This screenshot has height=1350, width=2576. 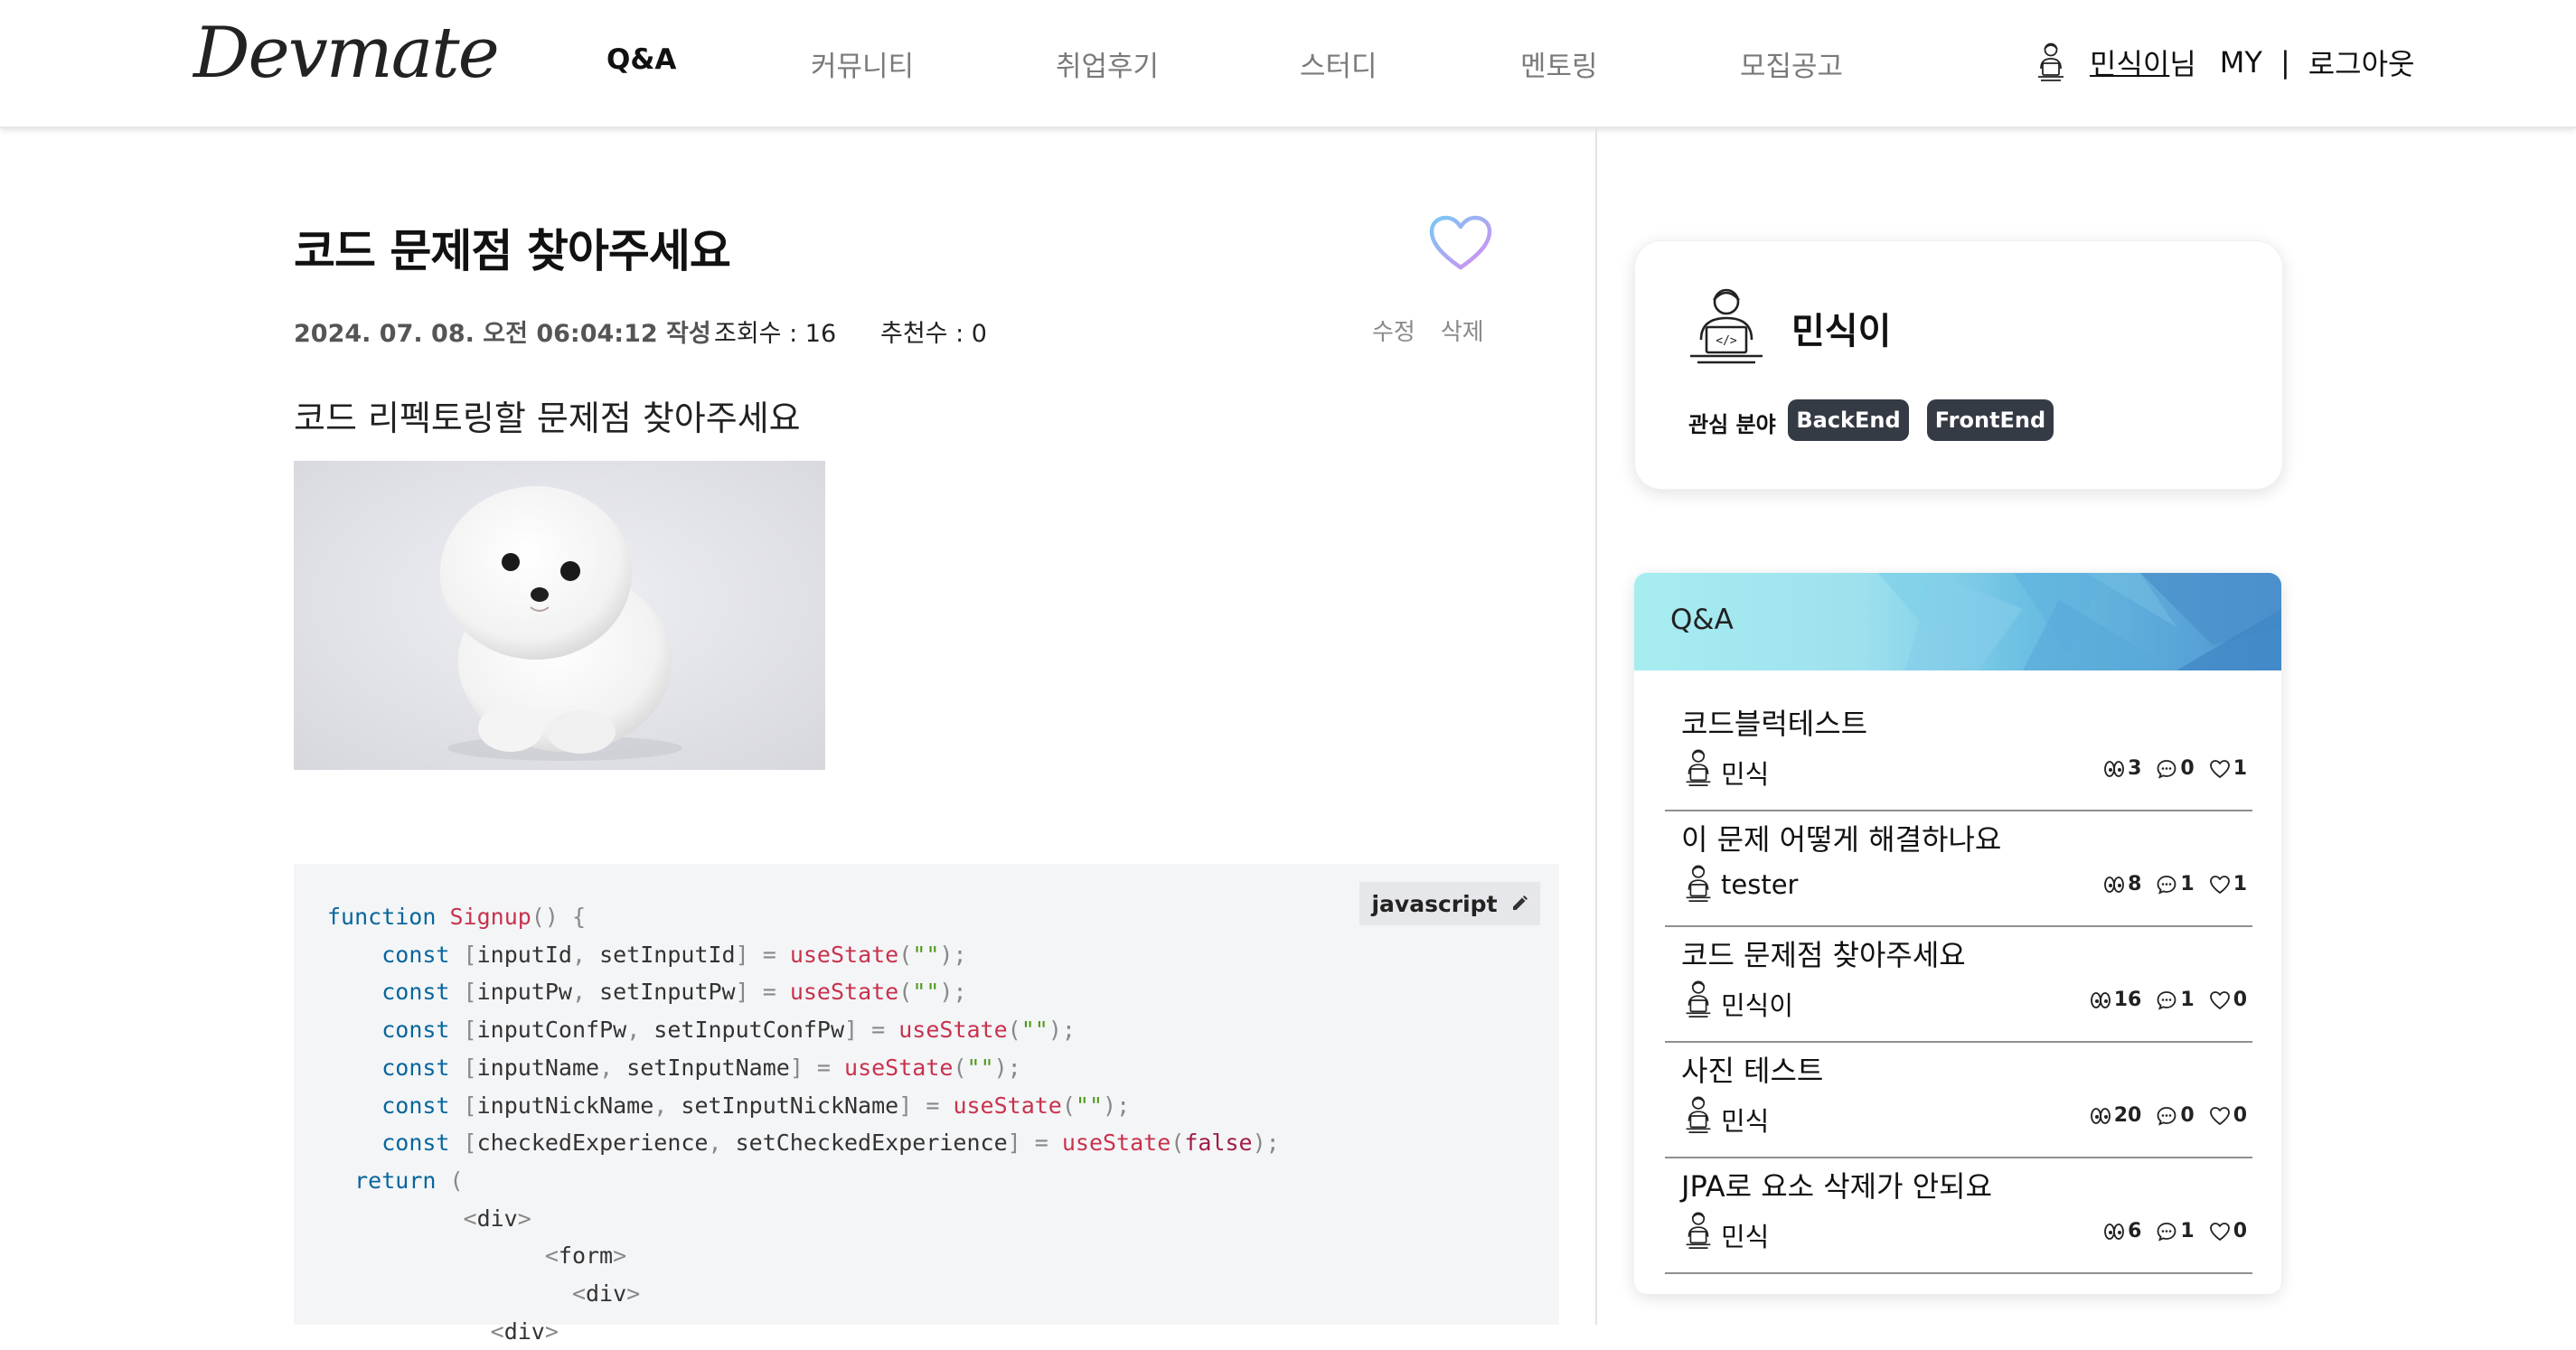 I want to click on nav-study: 스터디, so click(x=1339, y=64).